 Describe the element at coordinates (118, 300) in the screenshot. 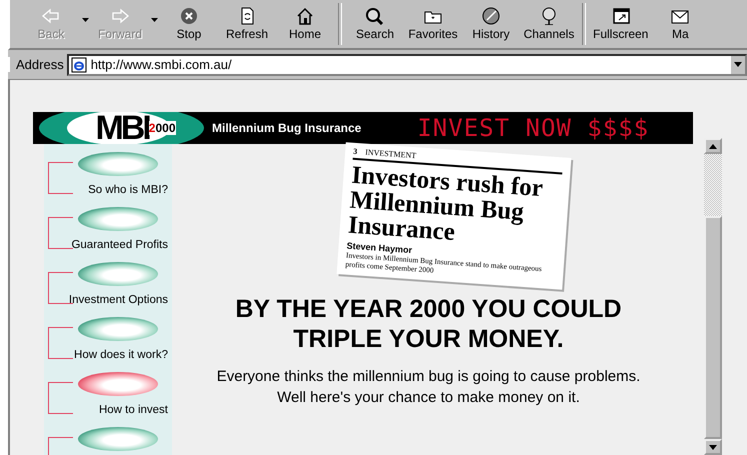

I see `nav-link: Investment Options` at that location.